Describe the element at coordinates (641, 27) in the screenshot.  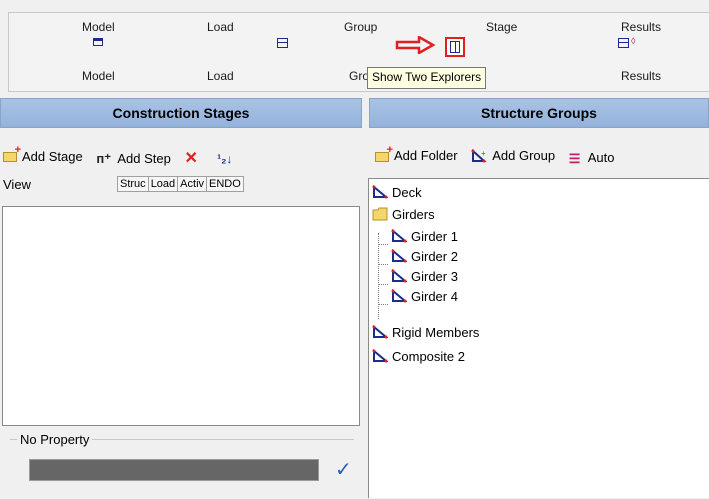
I see `toolbar-label-results: Results` at that location.